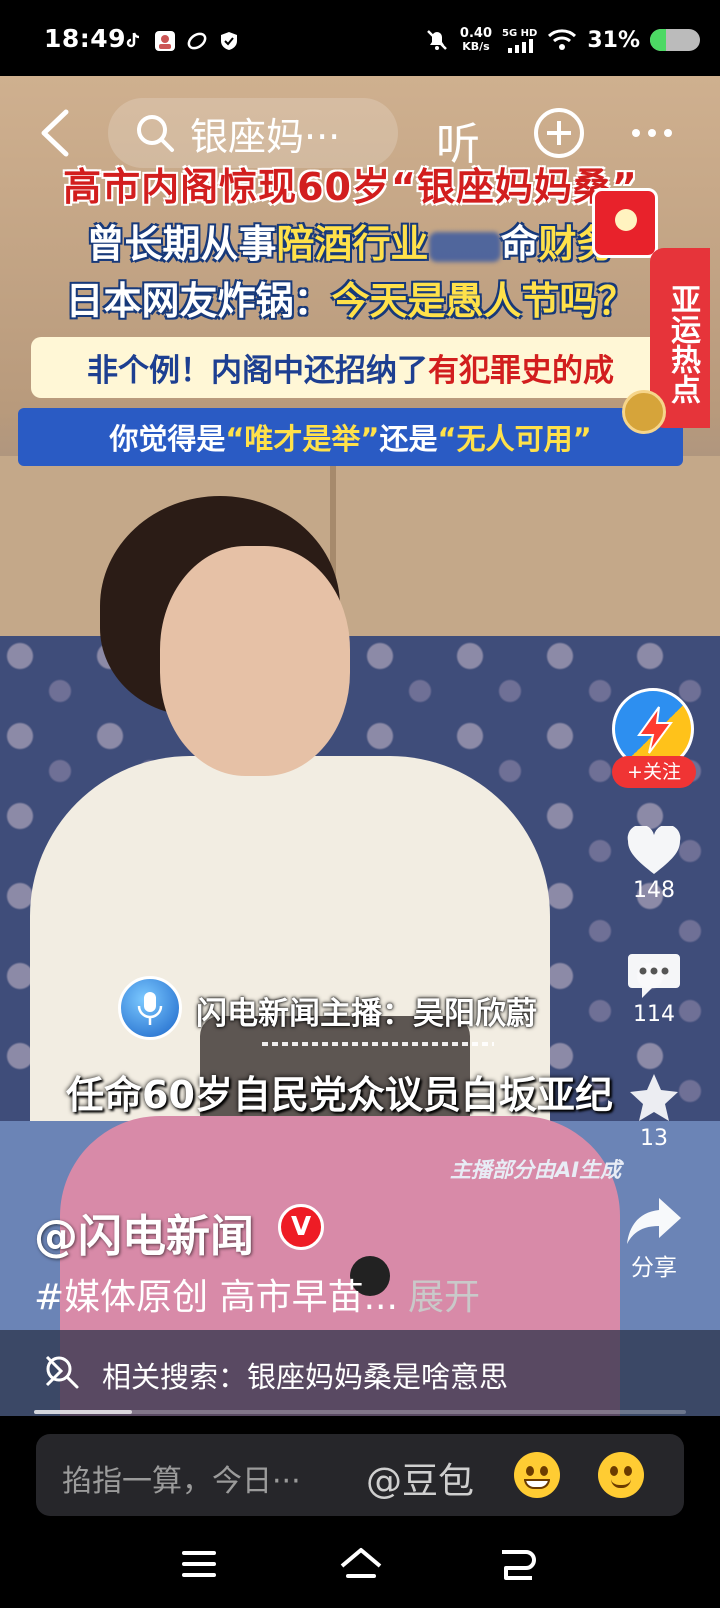 The width and height of the screenshot is (720, 1608). I want to click on share-button: 分享, so click(654, 1239).